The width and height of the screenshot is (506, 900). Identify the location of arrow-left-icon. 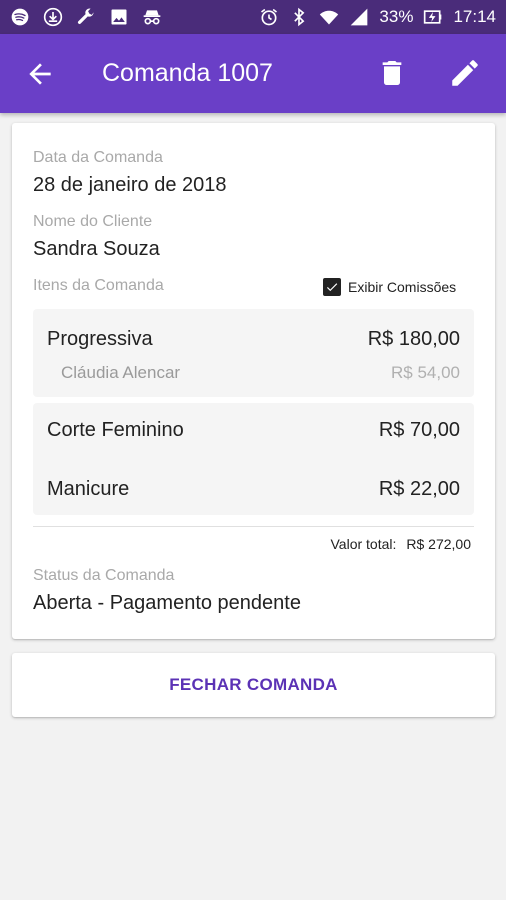
(40, 74).